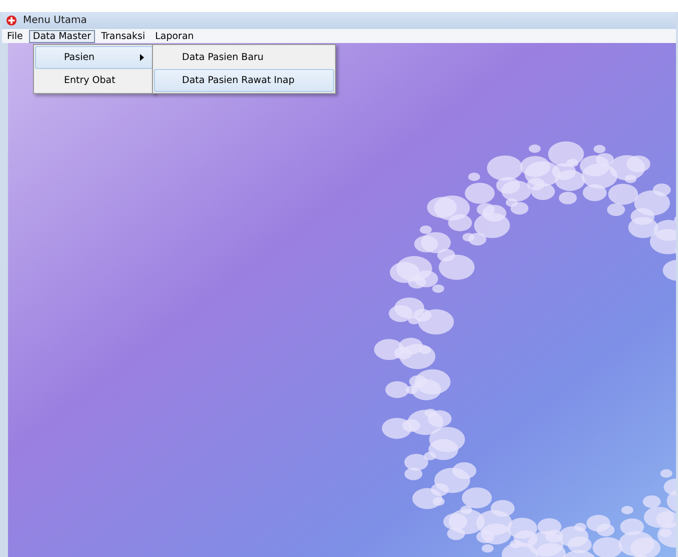 This screenshot has height=557, width=678. Describe the element at coordinates (94, 57) in the screenshot. I see `menu-item: Pasien` at that location.